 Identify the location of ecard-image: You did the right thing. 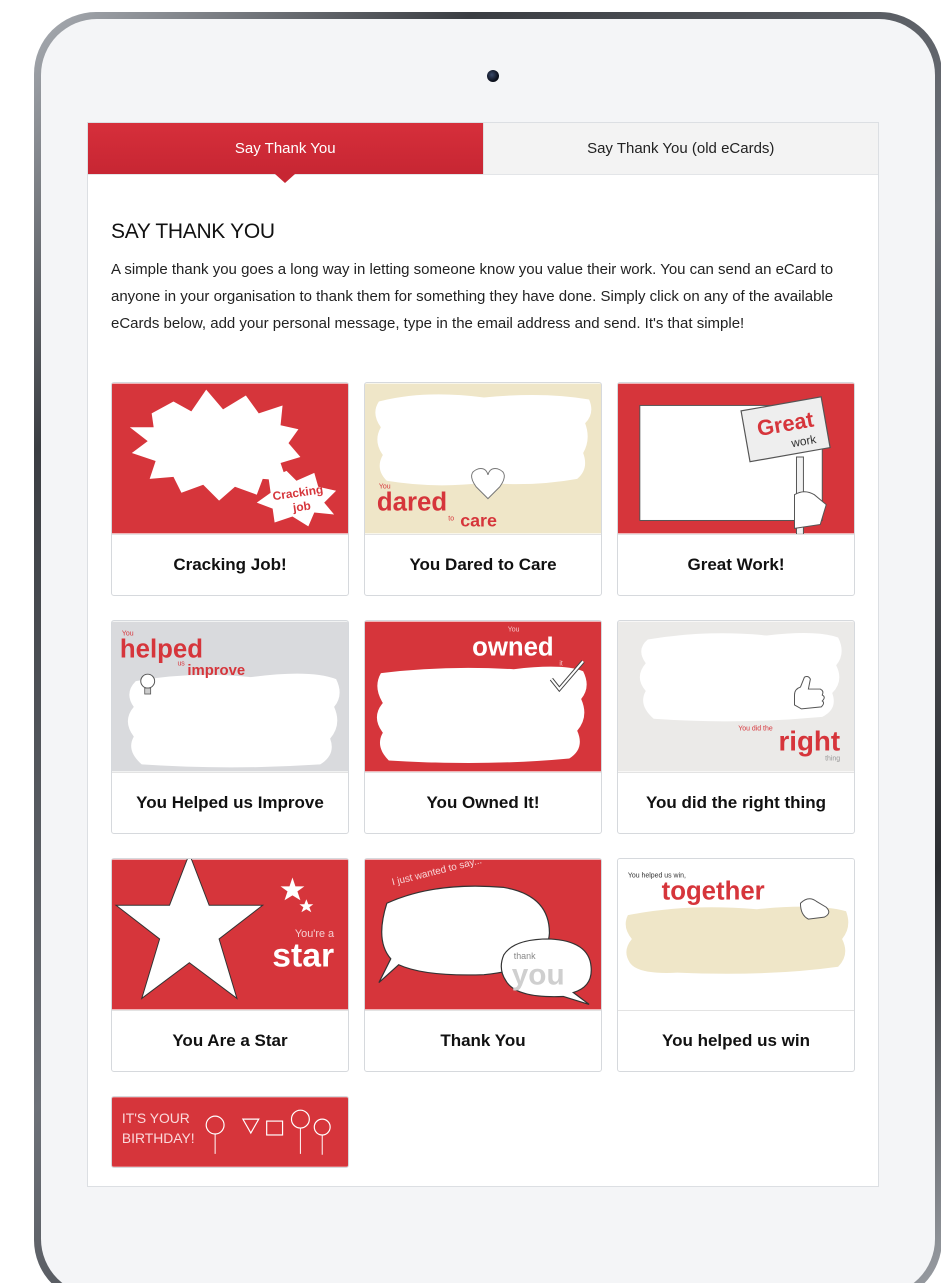
(736, 696).